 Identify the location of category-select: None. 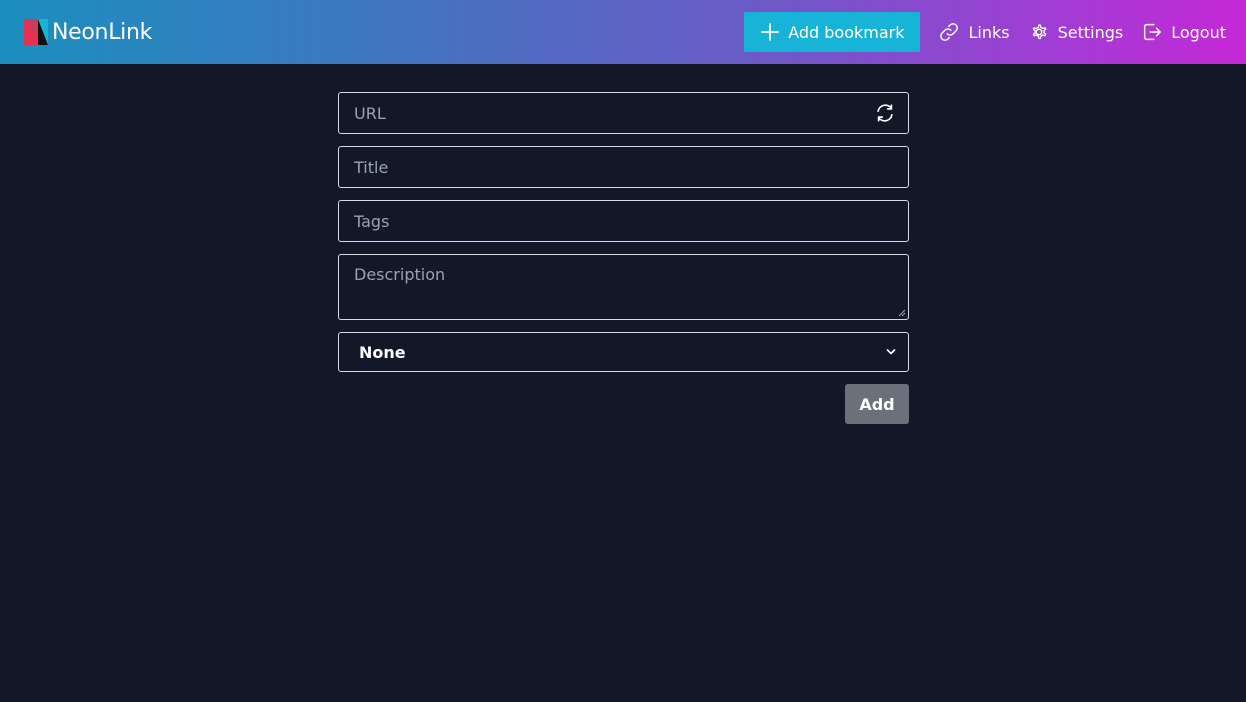
(623, 352).